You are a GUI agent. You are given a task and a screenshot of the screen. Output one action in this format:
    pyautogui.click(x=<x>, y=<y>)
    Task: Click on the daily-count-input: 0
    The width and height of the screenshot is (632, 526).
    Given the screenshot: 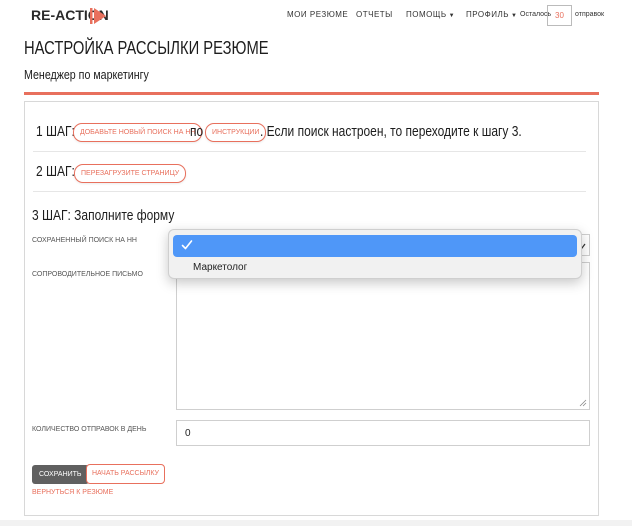 What is the action you would take?
    pyautogui.click(x=383, y=433)
    